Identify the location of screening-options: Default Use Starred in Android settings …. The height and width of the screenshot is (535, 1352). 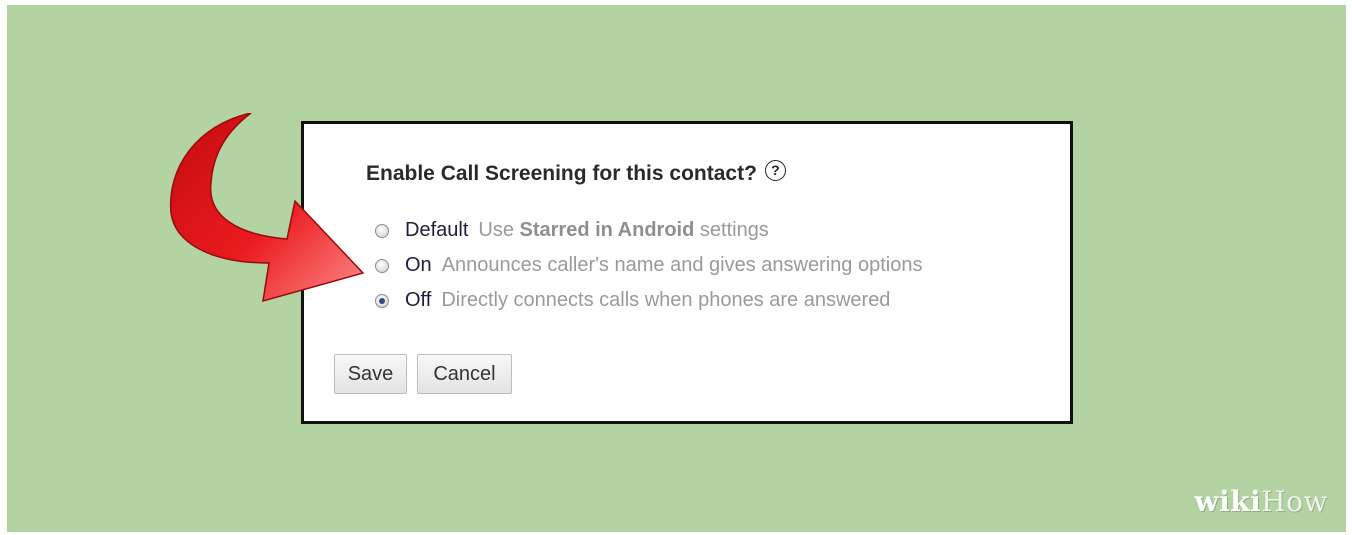
(648, 265).